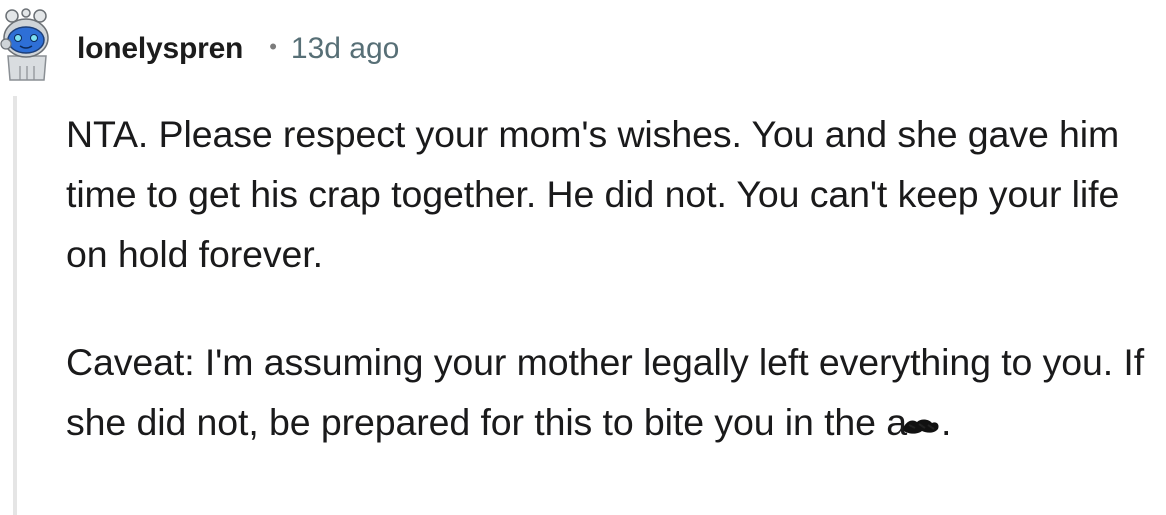 Image resolution: width=1166 pixels, height=515 pixels. I want to click on username-link: lonelyspren, so click(160, 49).